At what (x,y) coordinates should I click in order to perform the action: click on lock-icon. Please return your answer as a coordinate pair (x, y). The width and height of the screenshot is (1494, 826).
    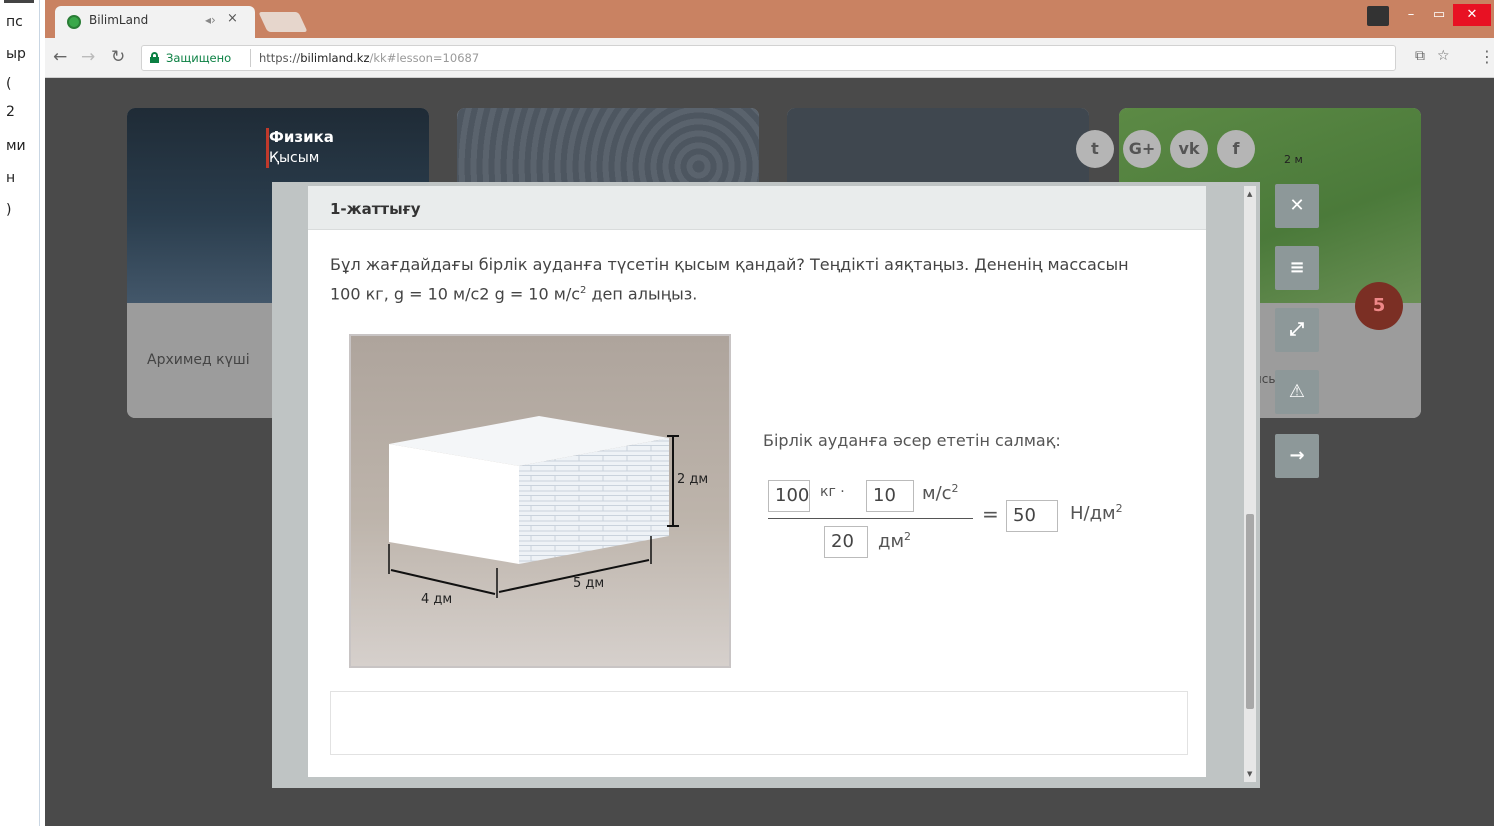
    Looking at the image, I should click on (154, 57).